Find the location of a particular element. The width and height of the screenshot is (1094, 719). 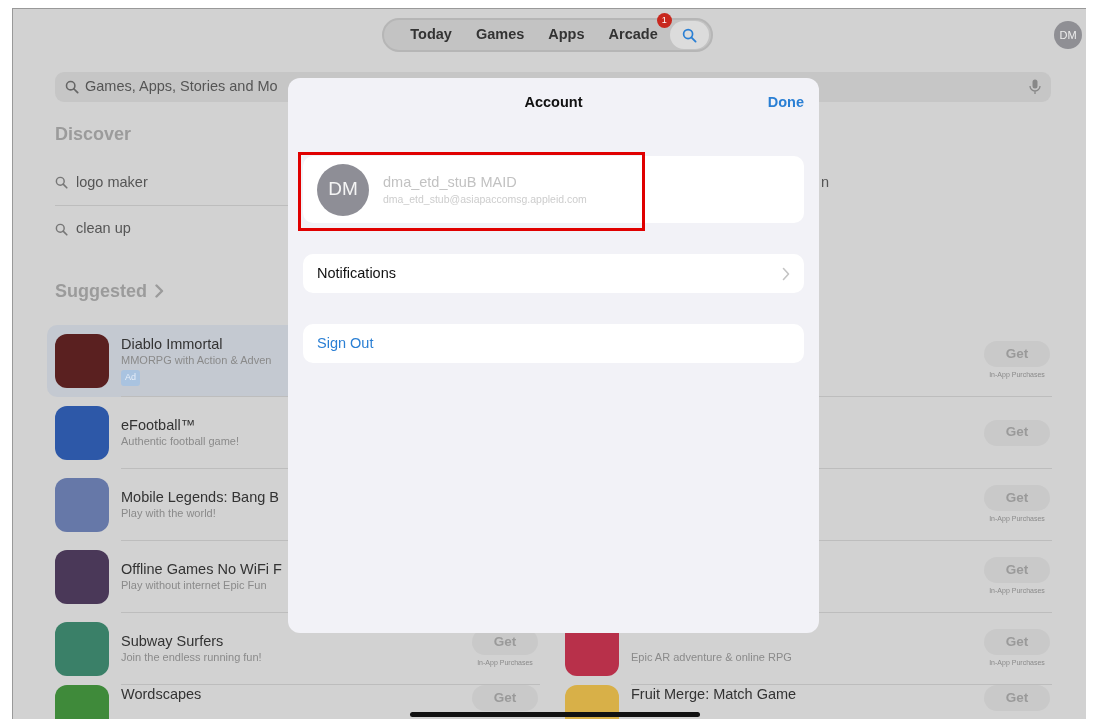

avatar: DM is located at coordinates (343, 189).